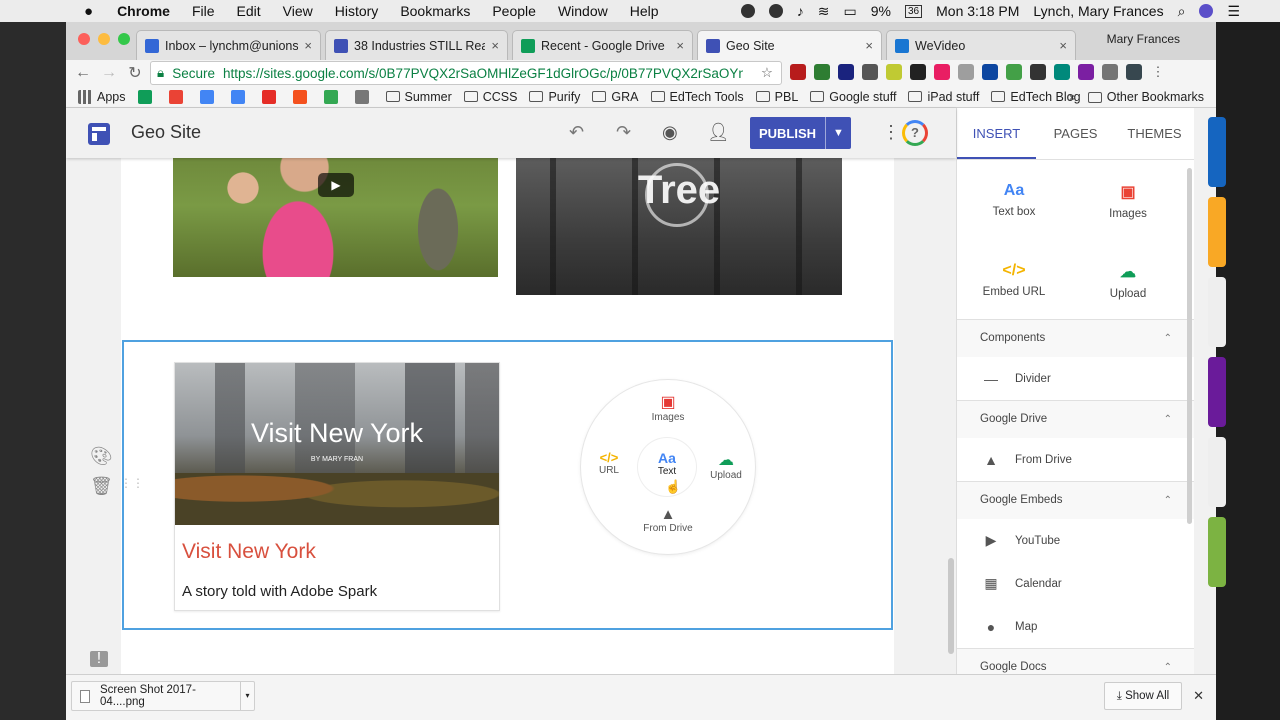 Image resolution: width=1280 pixels, height=720 pixels. I want to click on notification-center-icon: ☰, so click(1233, 11).